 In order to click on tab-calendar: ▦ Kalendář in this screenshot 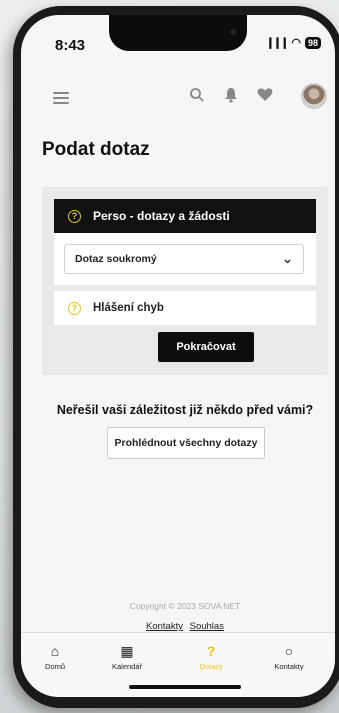, I will do `click(127, 657)`.